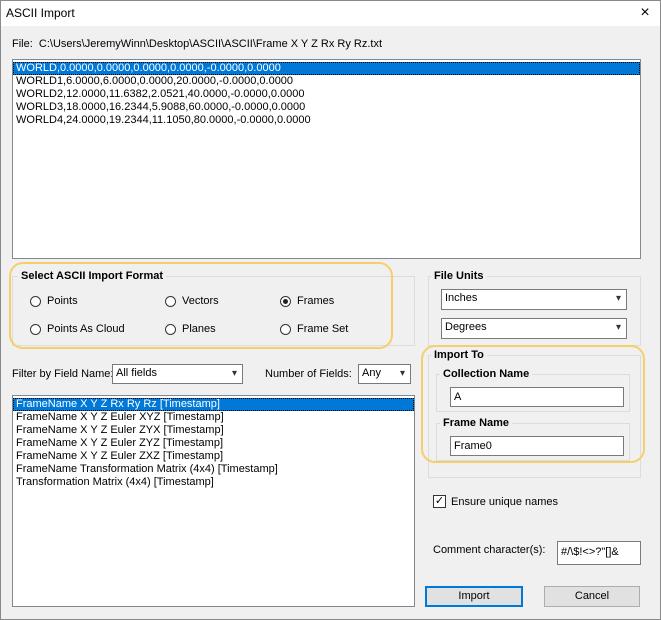 The image size is (661, 620). Describe the element at coordinates (466, 327) in the screenshot. I see `angle-units-value: Degrees` at that location.